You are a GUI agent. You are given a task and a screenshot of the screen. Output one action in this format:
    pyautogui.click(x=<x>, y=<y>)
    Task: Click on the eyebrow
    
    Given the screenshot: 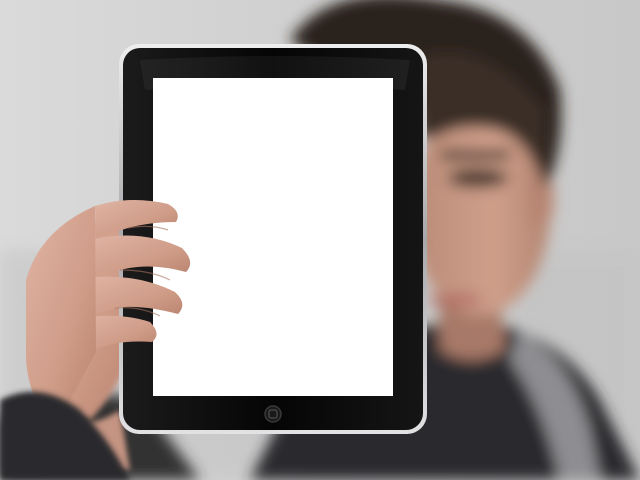 What is the action you would take?
    pyautogui.click(x=475, y=155)
    